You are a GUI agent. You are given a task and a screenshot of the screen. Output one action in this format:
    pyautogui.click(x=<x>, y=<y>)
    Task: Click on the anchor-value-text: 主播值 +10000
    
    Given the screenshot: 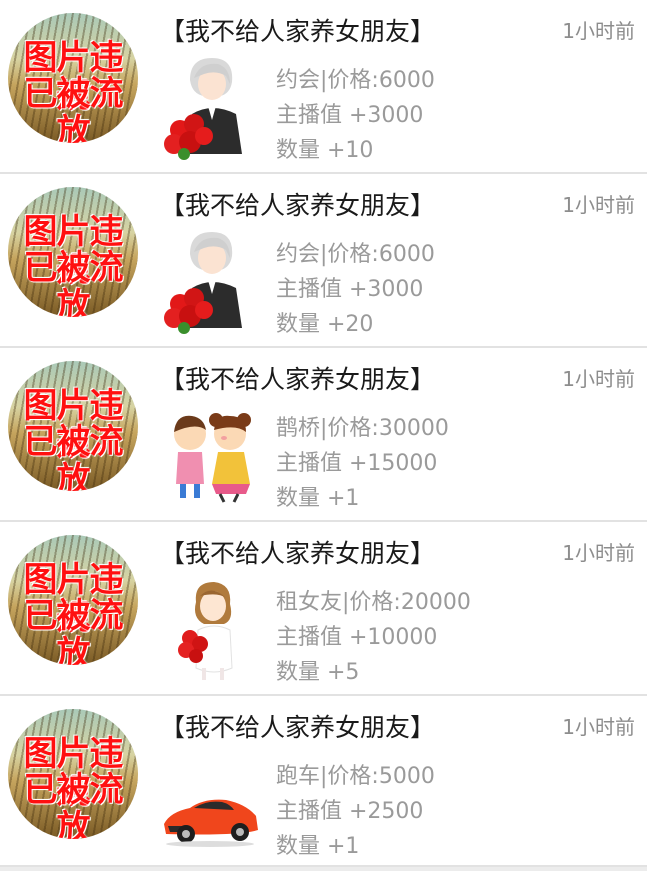 What is the action you would take?
    pyautogui.click(x=357, y=637)
    